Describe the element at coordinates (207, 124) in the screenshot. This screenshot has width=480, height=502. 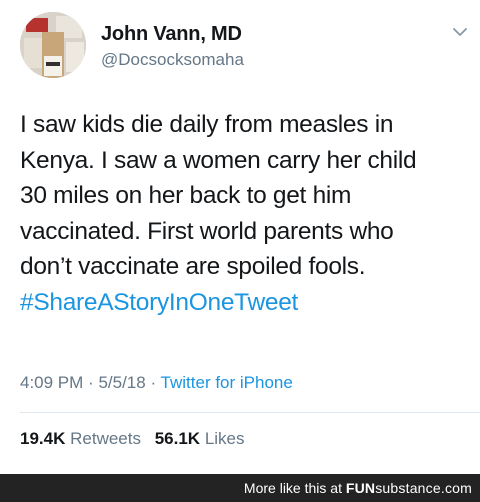
I see `tweet-text-line: I saw kids die daily from measles in` at that location.